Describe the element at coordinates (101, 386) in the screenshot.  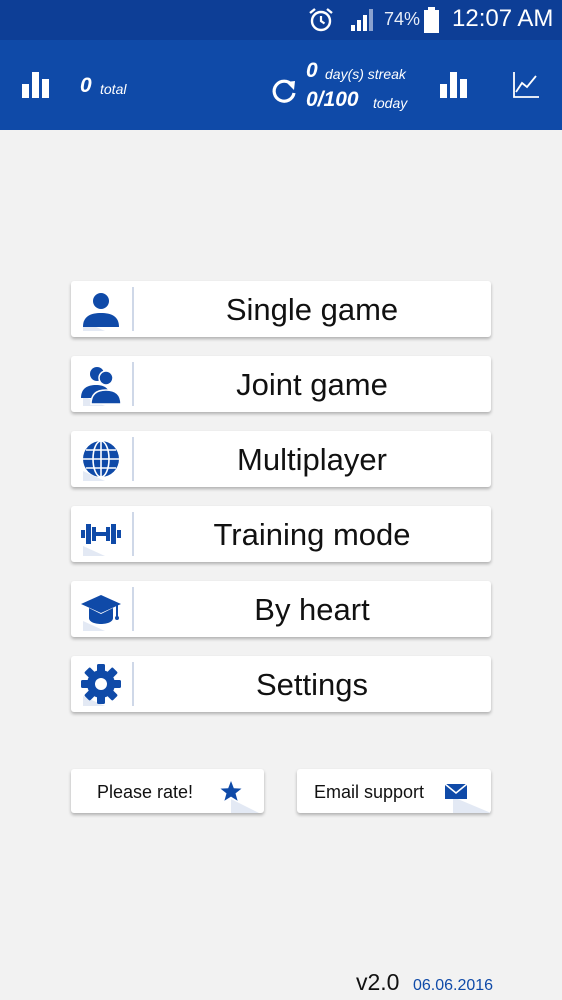
I see `people-icon` at that location.